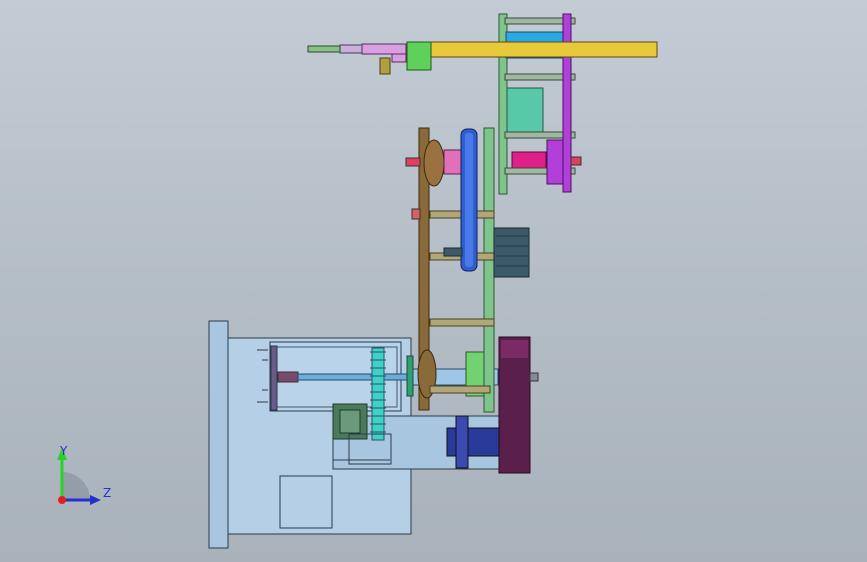 The height and width of the screenshot is (562, 867). Describe the element at coordinates (469, 200) in the screenshot. I see `timing-belt` at that location.